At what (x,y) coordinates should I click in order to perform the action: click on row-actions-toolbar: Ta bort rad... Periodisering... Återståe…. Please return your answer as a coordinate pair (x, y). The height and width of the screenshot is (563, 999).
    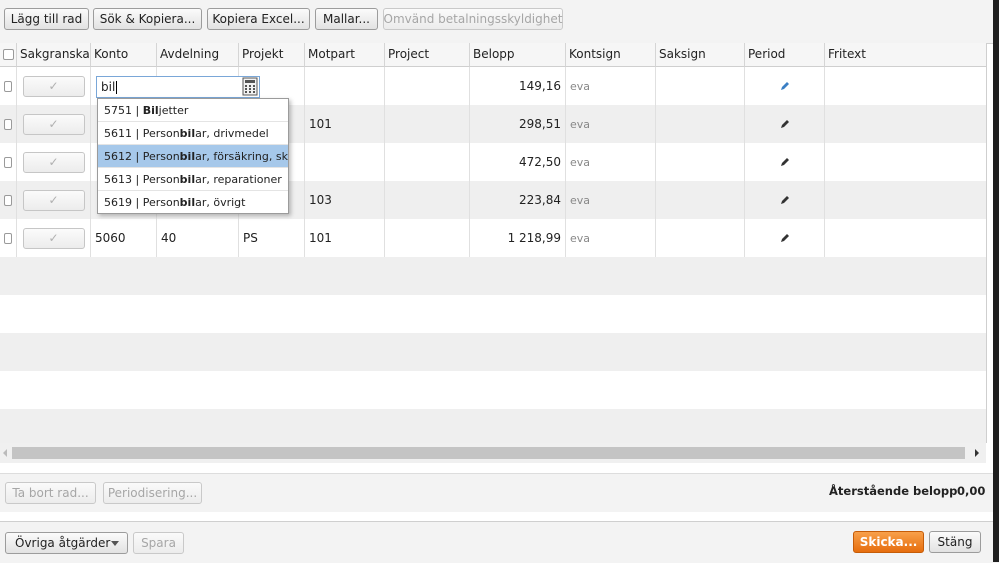
    Looking at the image, I should click on (499, 492).